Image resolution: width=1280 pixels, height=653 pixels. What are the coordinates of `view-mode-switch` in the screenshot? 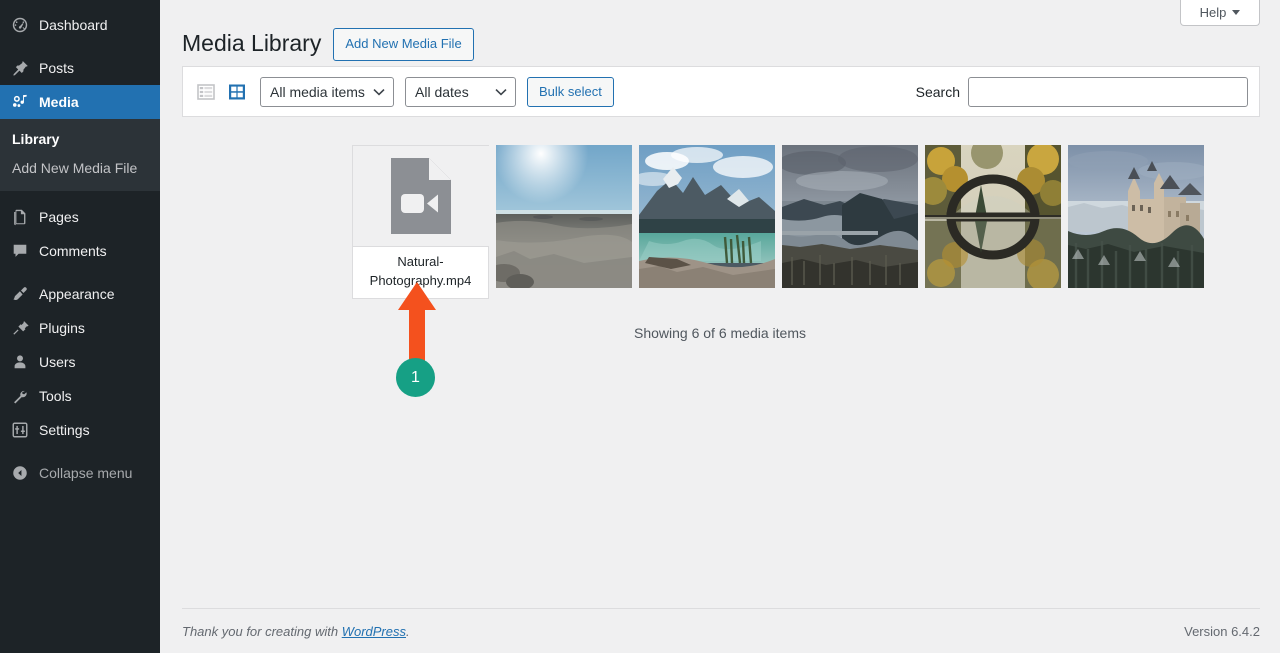 It's located at (221, 92).